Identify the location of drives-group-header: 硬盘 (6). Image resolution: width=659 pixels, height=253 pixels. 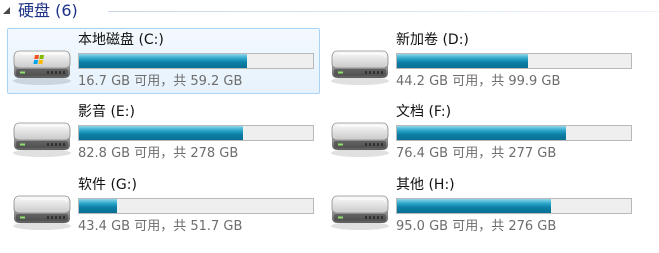
(329, 12).